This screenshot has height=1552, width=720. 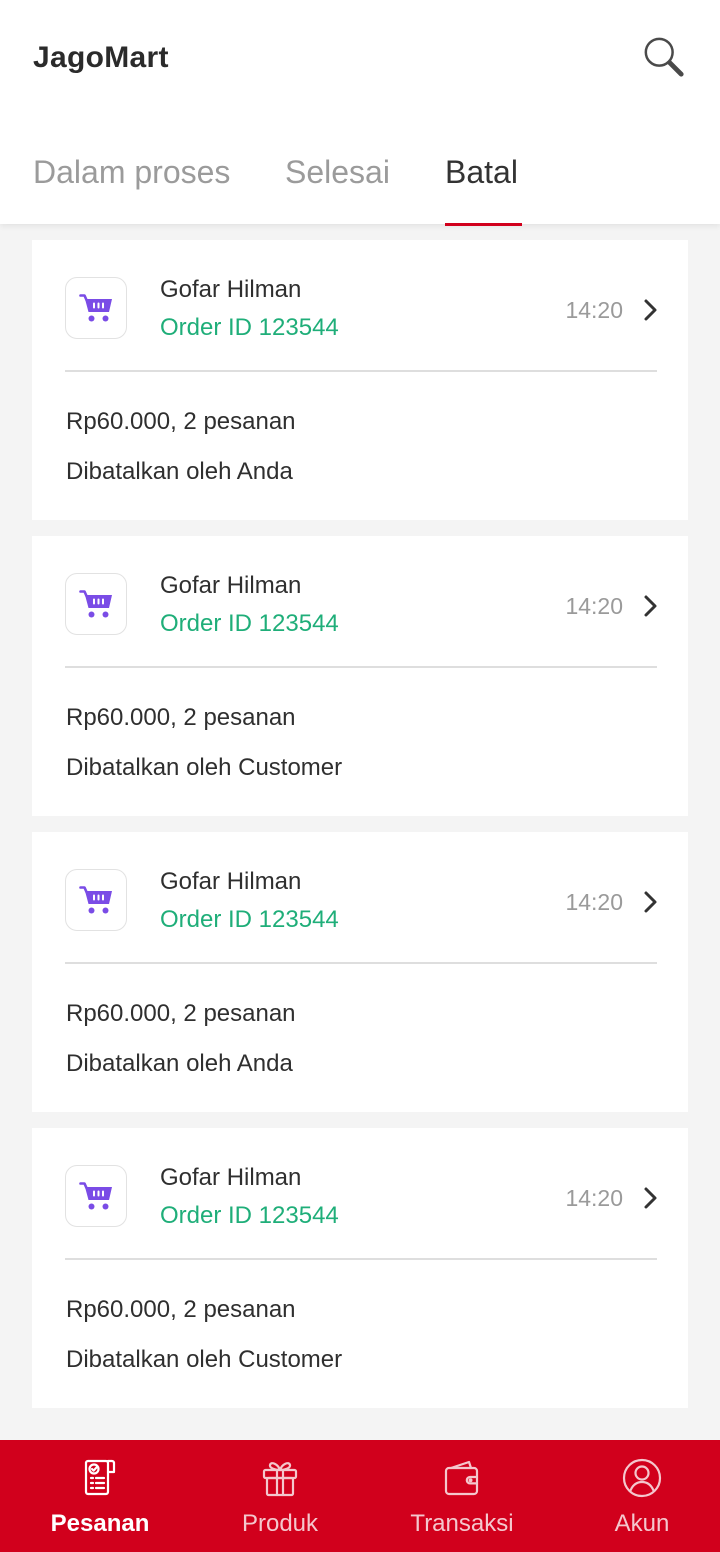 I want to click on nav-item-transaksi: Transaksi, so click(x=462, y=1496).